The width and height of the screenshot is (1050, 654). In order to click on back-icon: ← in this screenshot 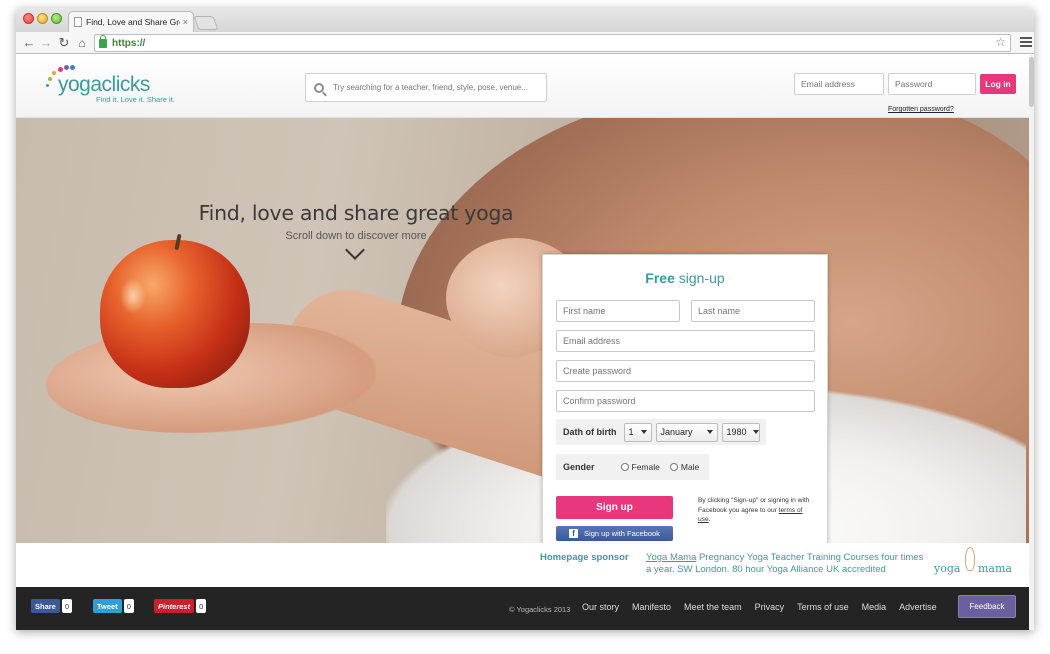, I will do `click(29, 42)`.